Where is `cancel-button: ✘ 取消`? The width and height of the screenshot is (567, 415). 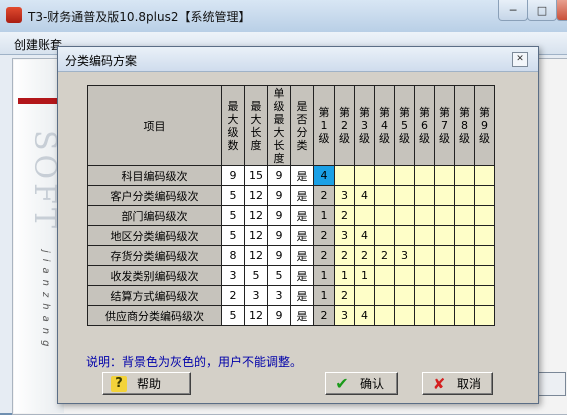 cancel-button: ✘ 取消 is located at coordinates (457, 383).